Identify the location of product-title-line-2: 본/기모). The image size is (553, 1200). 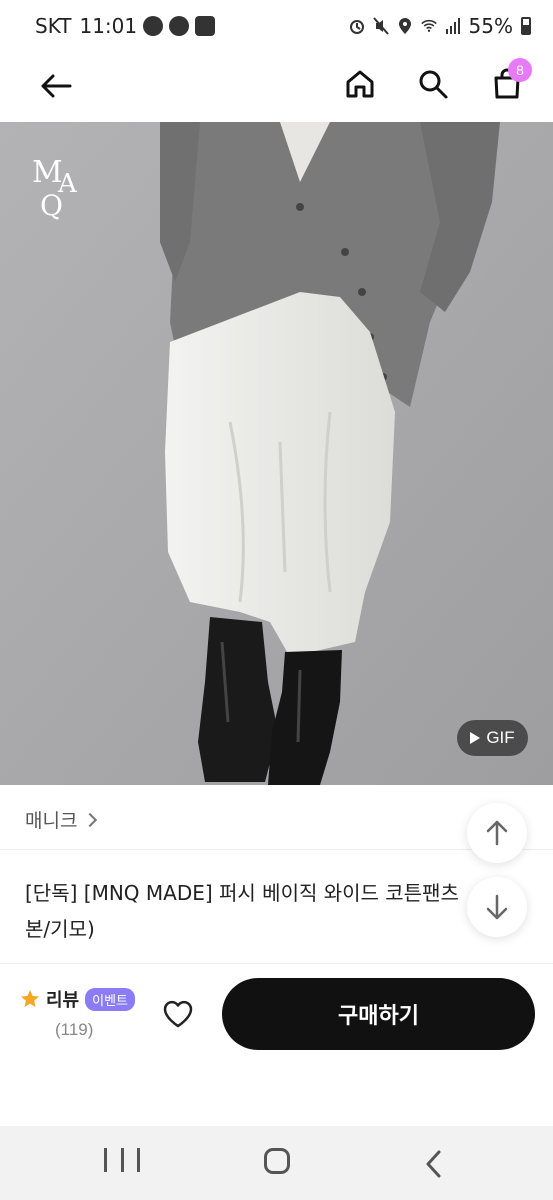
(60, 929).